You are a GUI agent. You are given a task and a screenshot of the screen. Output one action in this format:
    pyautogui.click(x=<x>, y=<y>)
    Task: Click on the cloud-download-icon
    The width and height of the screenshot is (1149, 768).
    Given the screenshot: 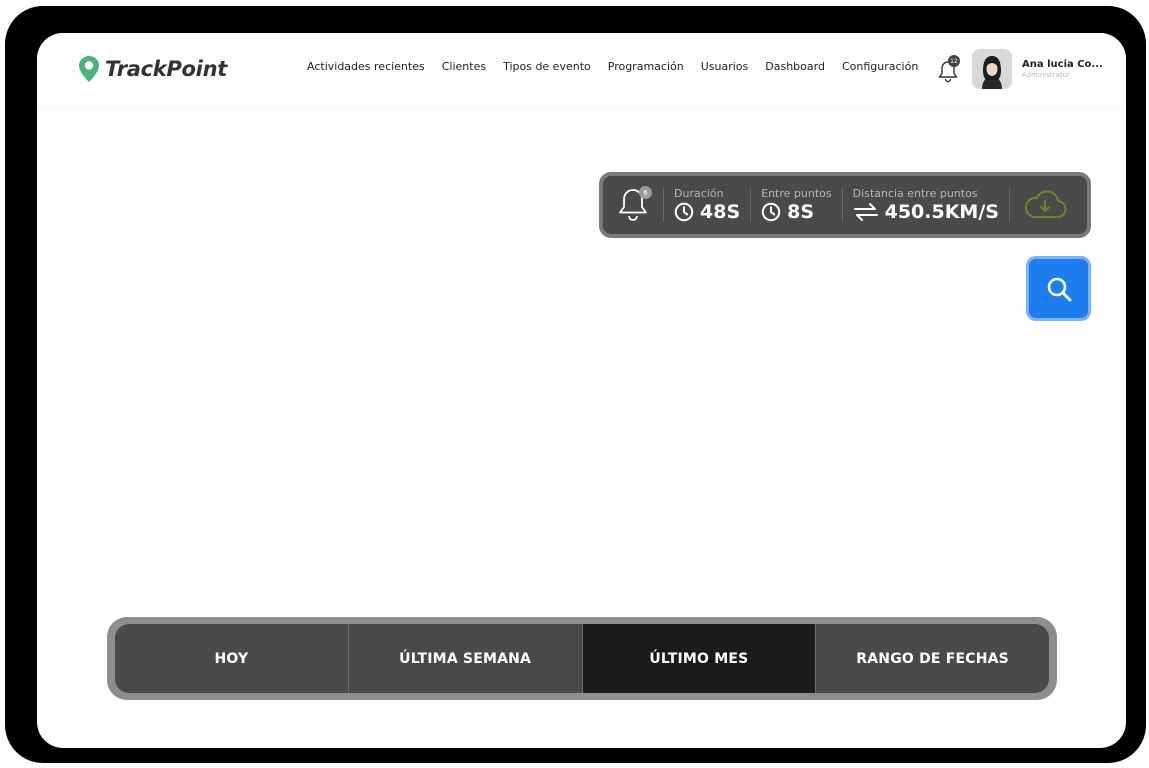 What is the action you would take?
    pyautogui.click(x=1045, y=204)
    